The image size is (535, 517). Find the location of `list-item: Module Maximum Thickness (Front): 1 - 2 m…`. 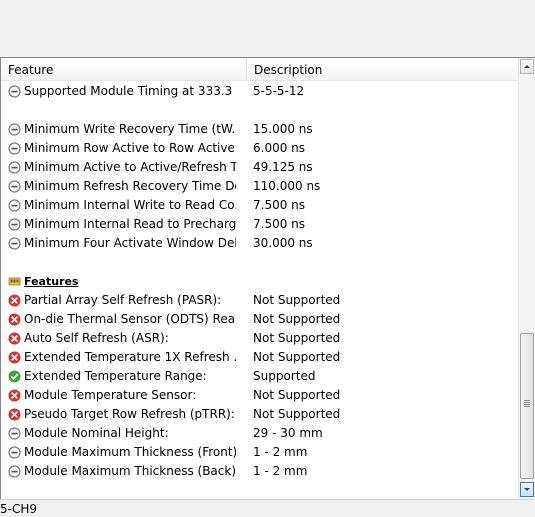

list-item: Module Maximum Thickness (Front): 1 - 2 m… is located at coordinates (259, 452).